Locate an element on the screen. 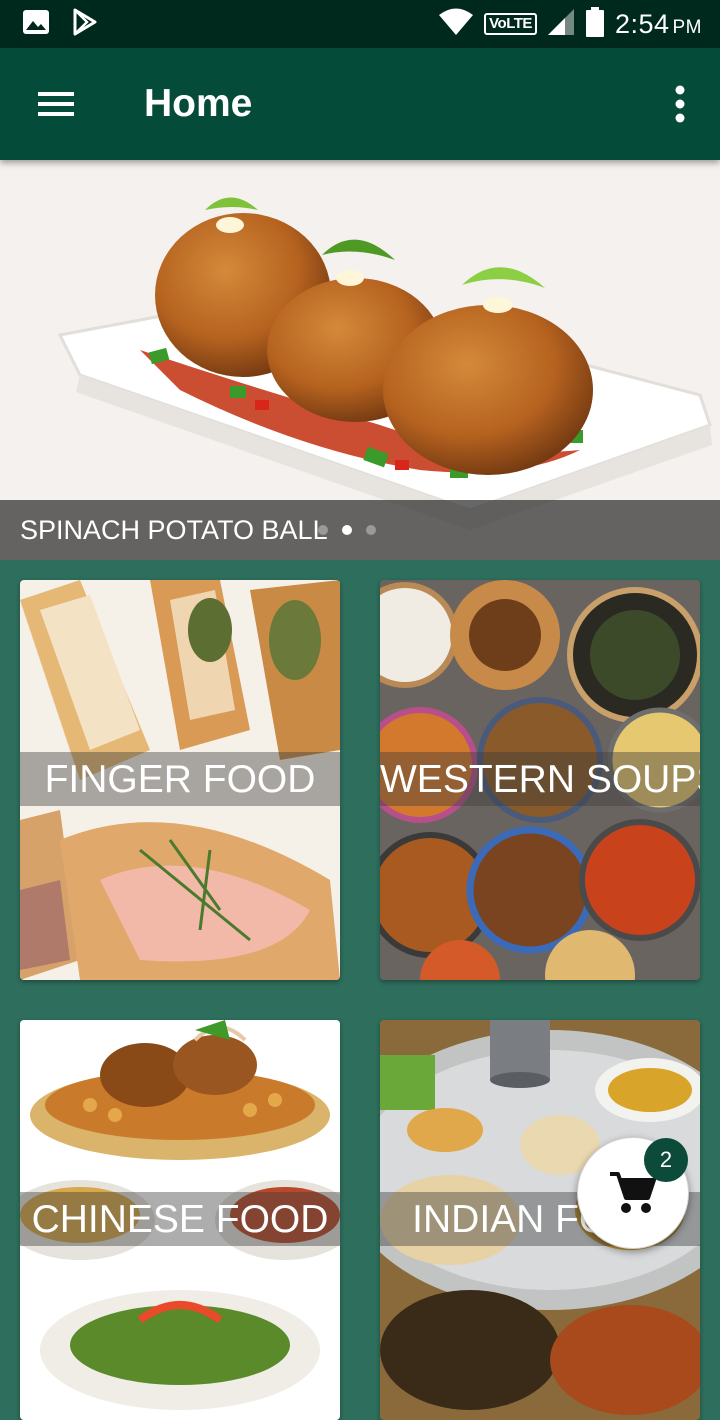 Image resolution: width=720 pixels, height=1420 pixels. banner-caption: SPINACH POTATO BALL is located at coordinates (174, 530).